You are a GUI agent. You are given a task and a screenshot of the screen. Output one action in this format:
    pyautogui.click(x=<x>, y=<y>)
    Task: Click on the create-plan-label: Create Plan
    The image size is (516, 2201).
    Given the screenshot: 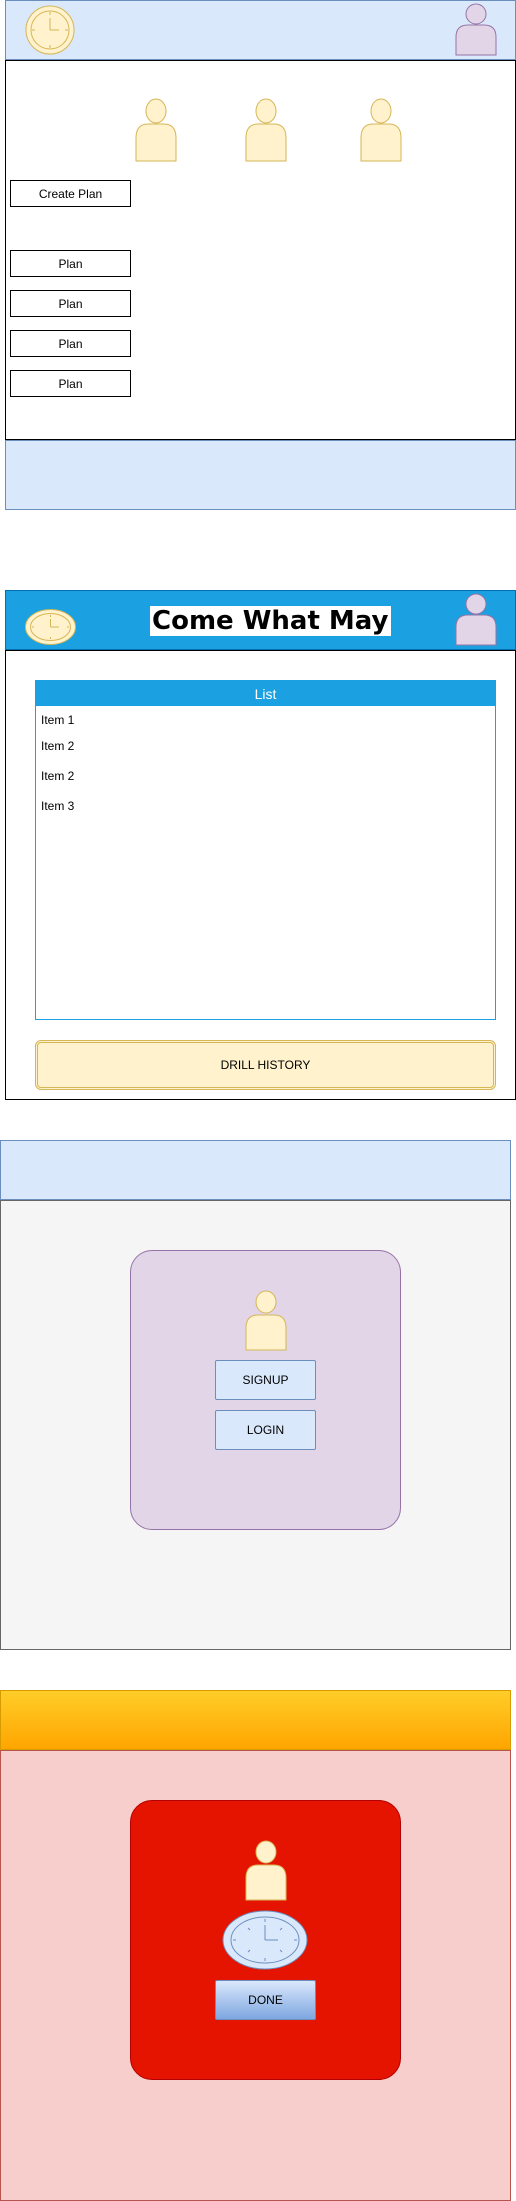 What is the action you would take?
    pyautogui.click(x=70, y=193)
    